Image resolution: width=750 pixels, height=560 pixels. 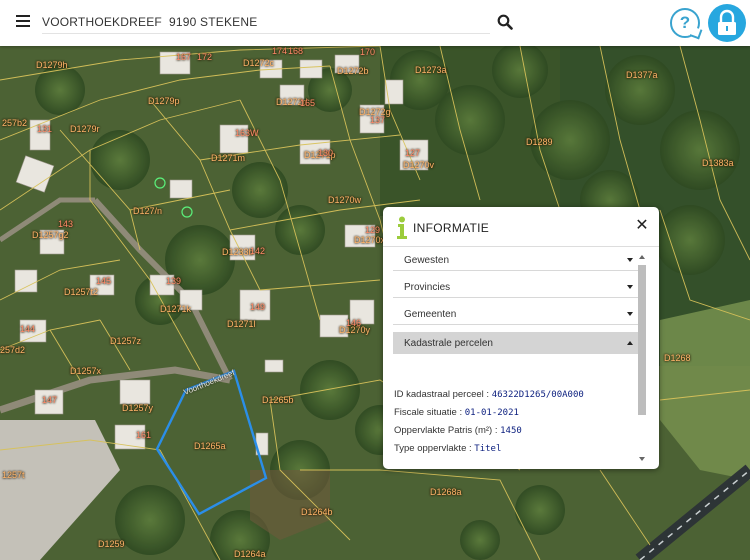 I want to click on detail-value: Titel, so click(x=488, y=449).